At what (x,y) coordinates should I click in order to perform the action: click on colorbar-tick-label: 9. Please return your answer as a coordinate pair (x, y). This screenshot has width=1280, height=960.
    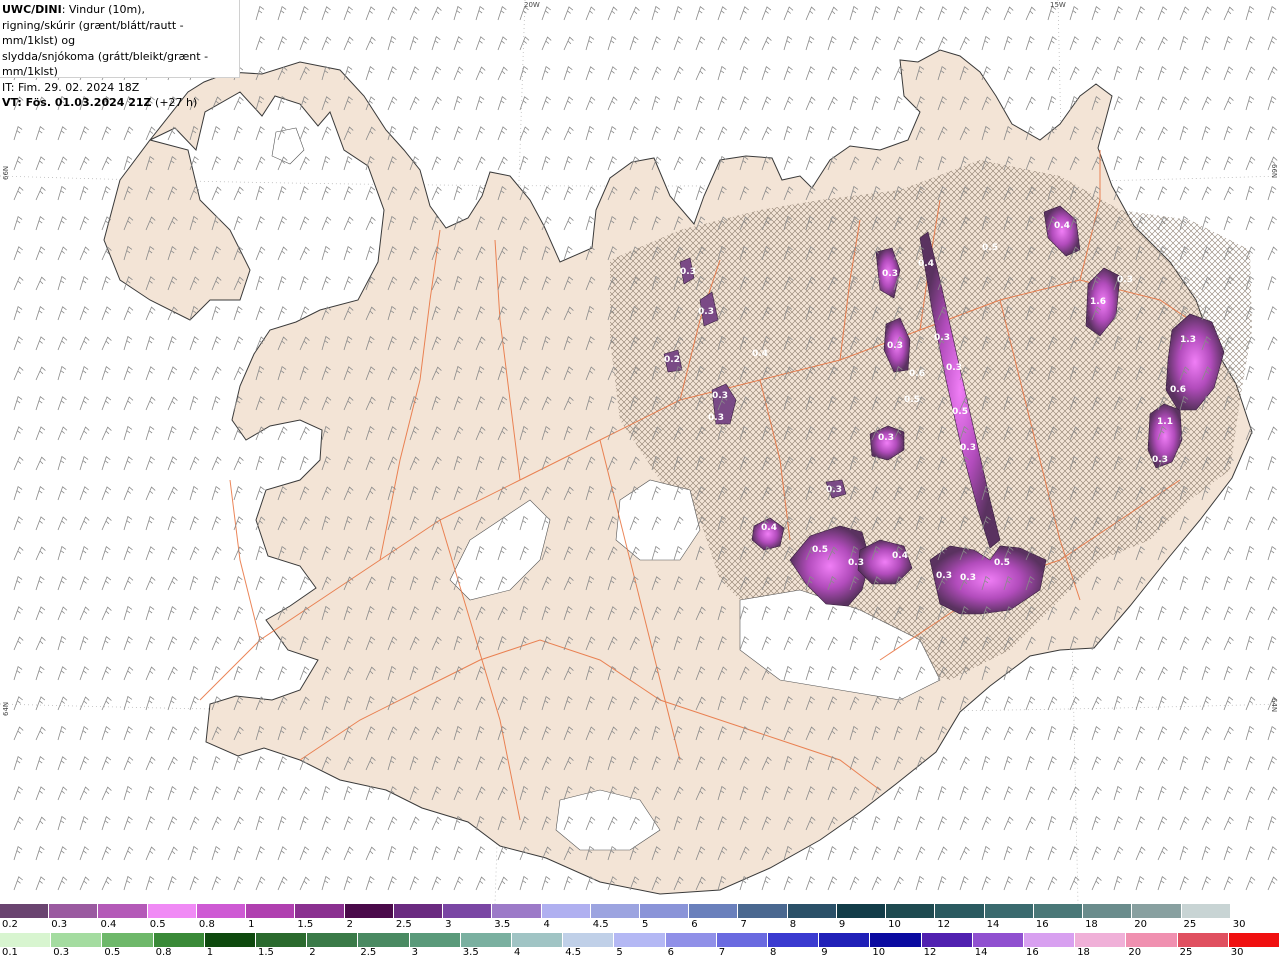
    Looking at the image, I should click on (824, 952).